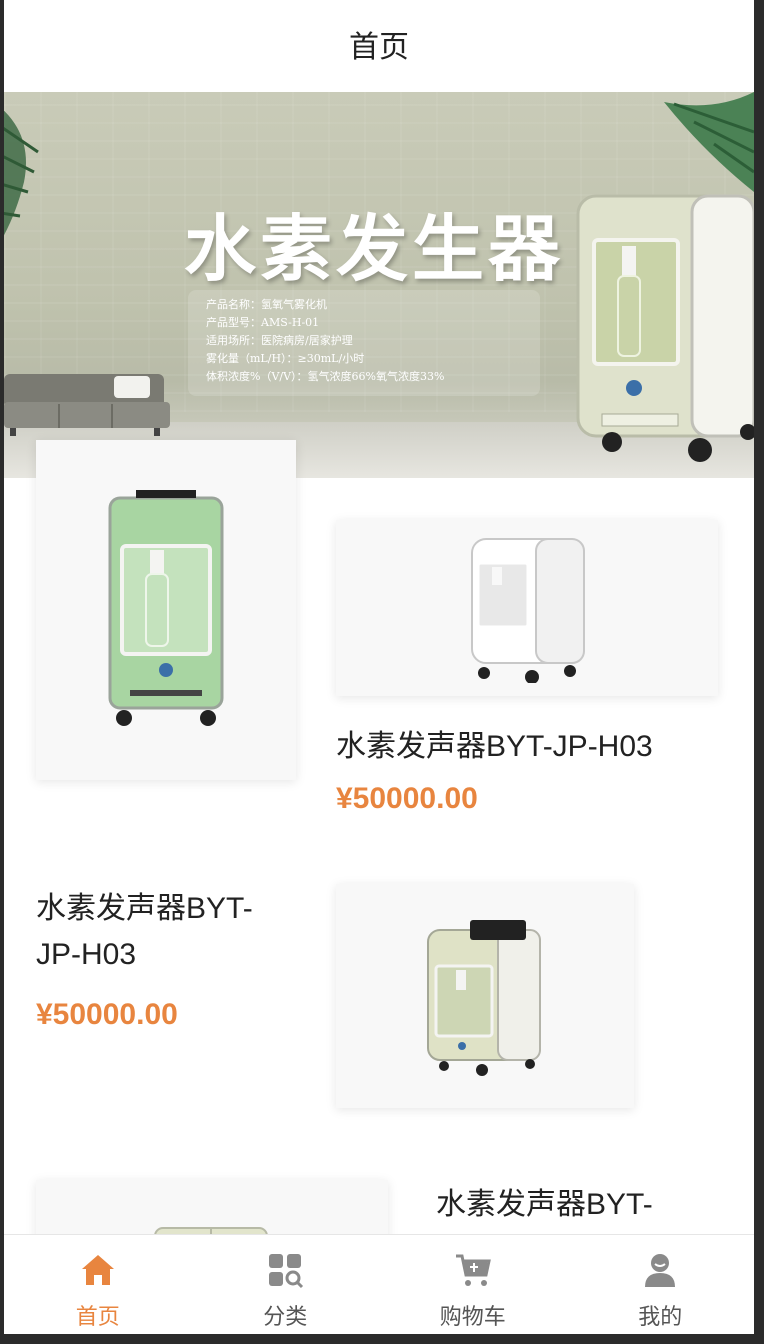 Image resolution: width=764 pixels, height=1344 pixels. What do you see at coordinates (325, 376) in the screenshot?
I see `spec-line-concentration: 体积浓度%（V/V）：氢气浓度66%氧气浓度33%` at bounding box center [325, 376].